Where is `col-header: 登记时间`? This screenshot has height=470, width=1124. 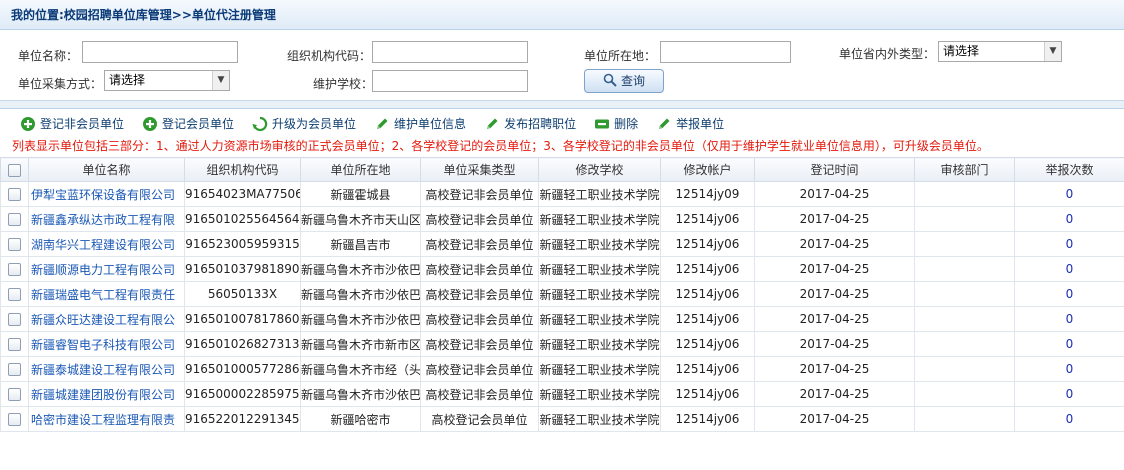
col-header: 登记时间 is located at coordinates (834, 169).